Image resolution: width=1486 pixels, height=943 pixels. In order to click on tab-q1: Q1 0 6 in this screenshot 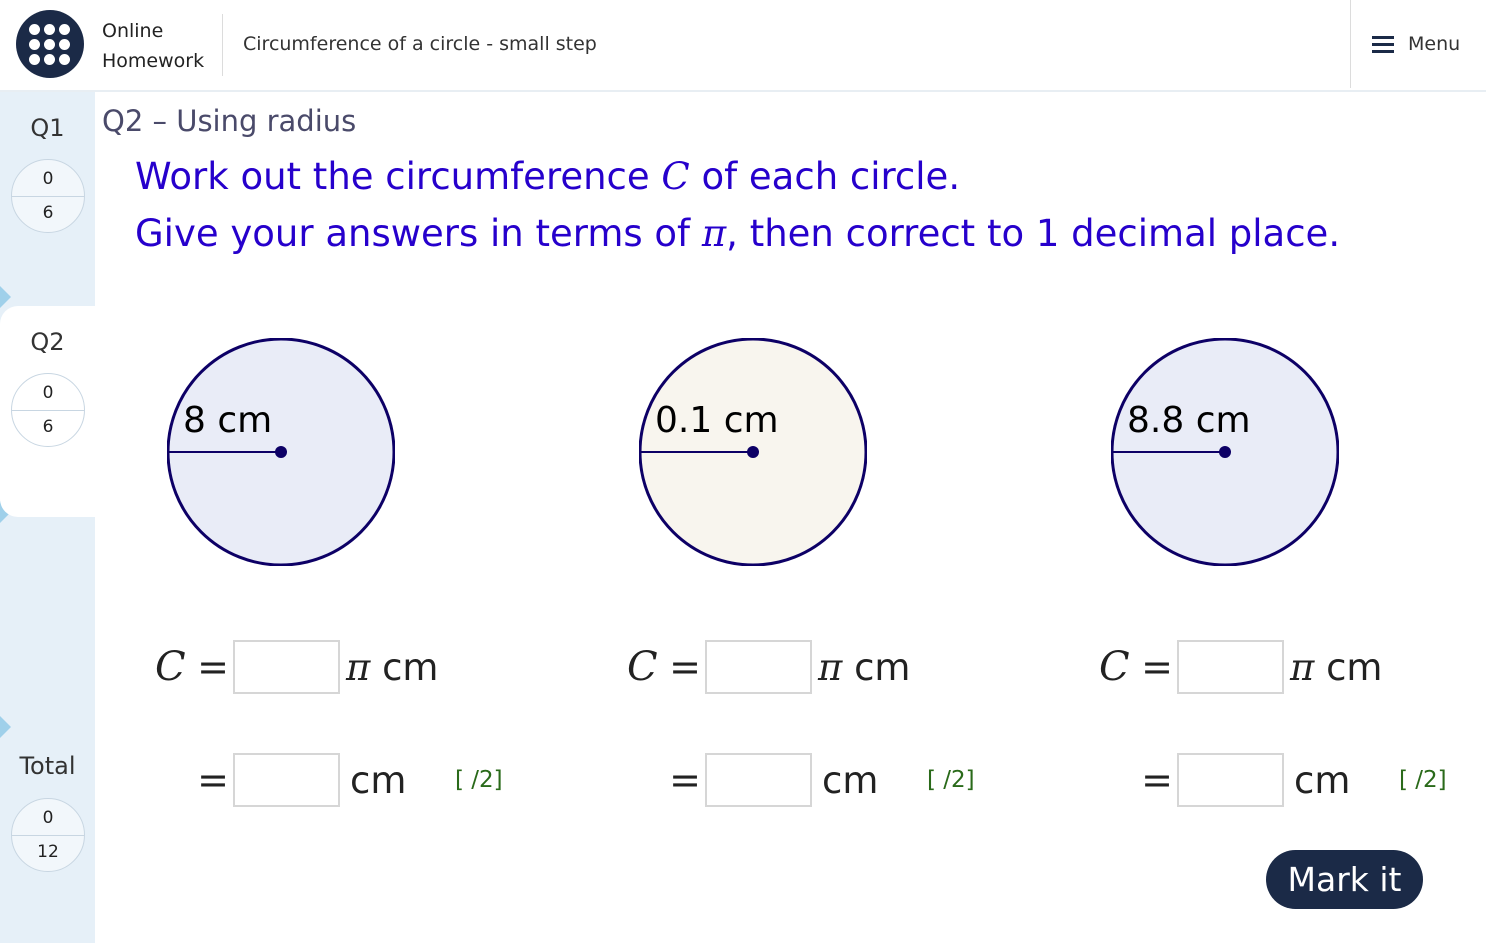, I will do `click(47, 198)`.